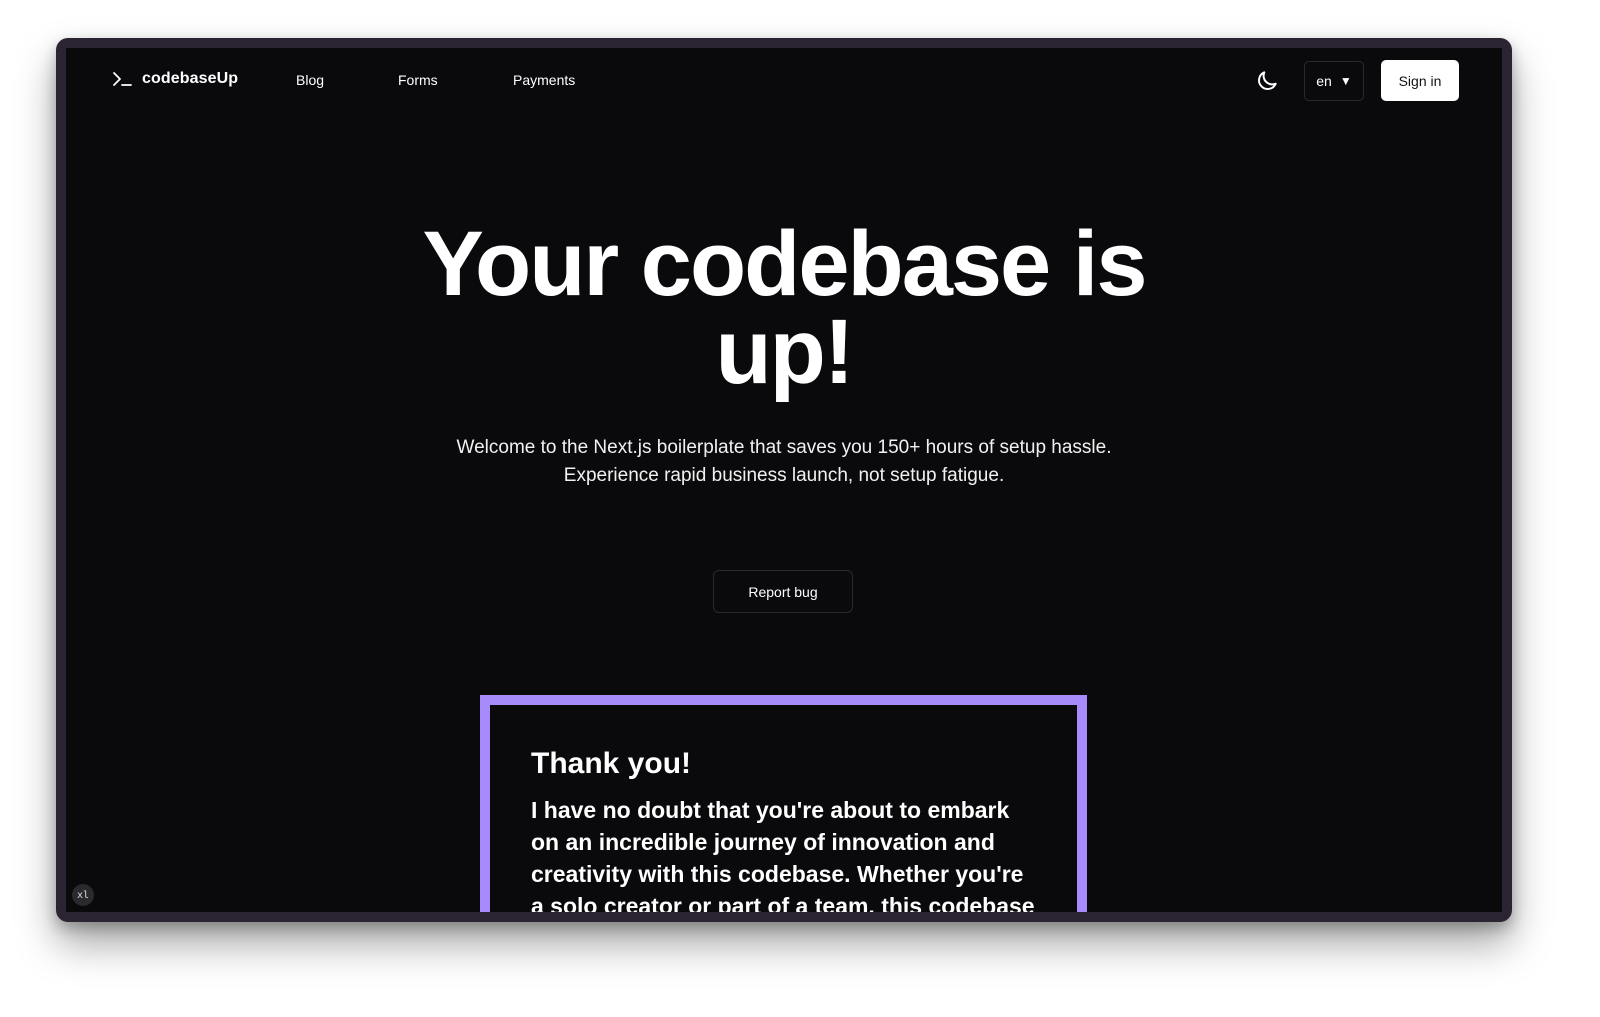 This screenshot has width=1600, height=1017. I want to click on card-title: Thank you!, so click(611, 763).